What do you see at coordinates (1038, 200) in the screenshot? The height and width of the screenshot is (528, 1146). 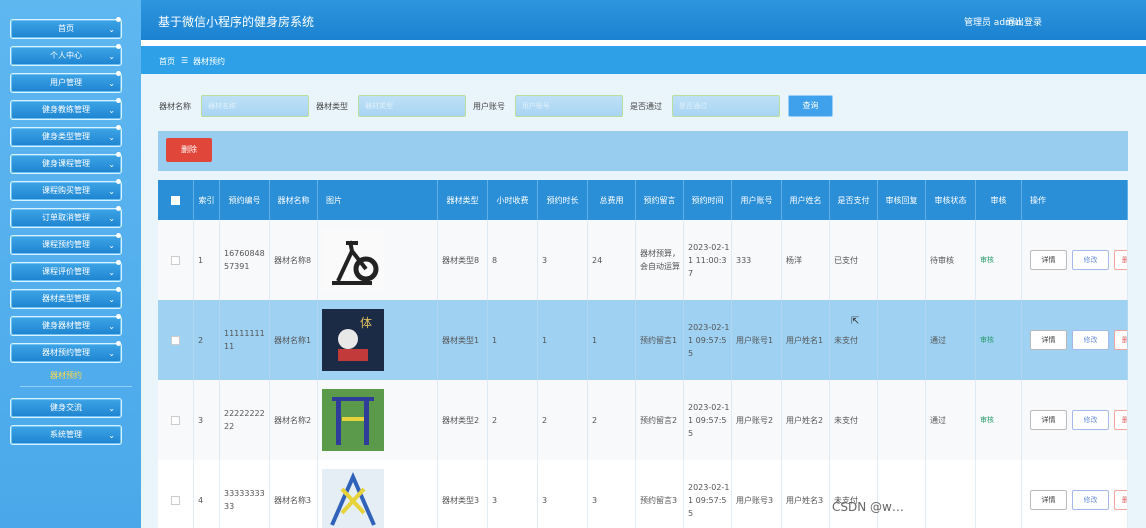 I see `column-header-label: 操作` at bounding box center [1038, 200].